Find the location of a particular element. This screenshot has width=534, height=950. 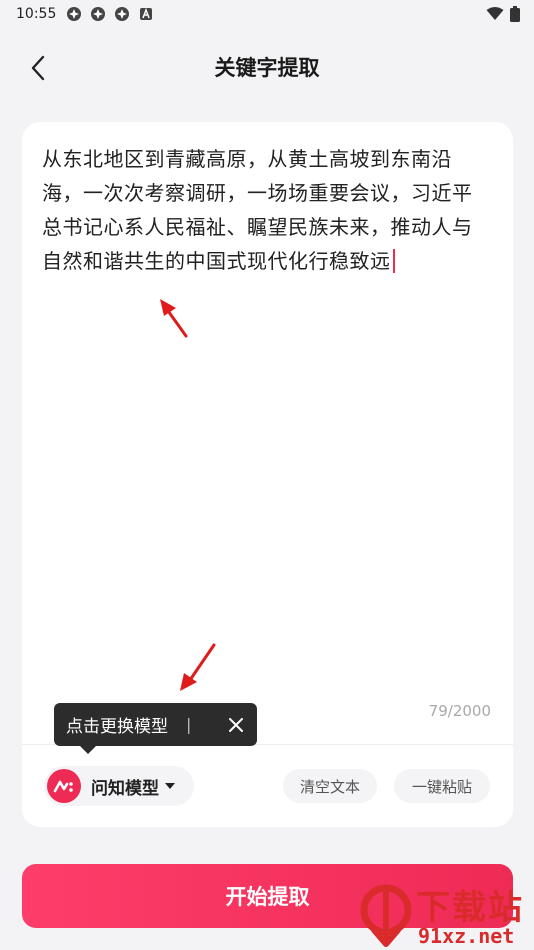

tooltip-text: 点击更换模型 is located at coordinates (117, 727).